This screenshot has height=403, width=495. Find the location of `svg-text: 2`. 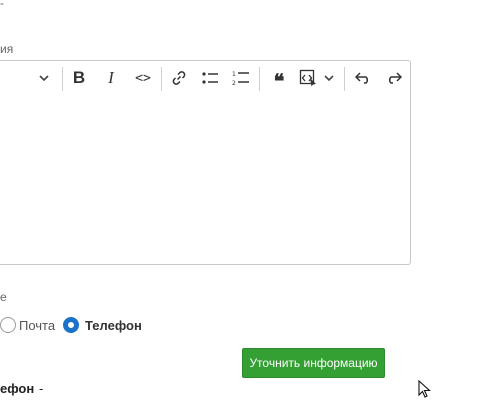

svg-text: 2 is located at coordinates (234, 83).